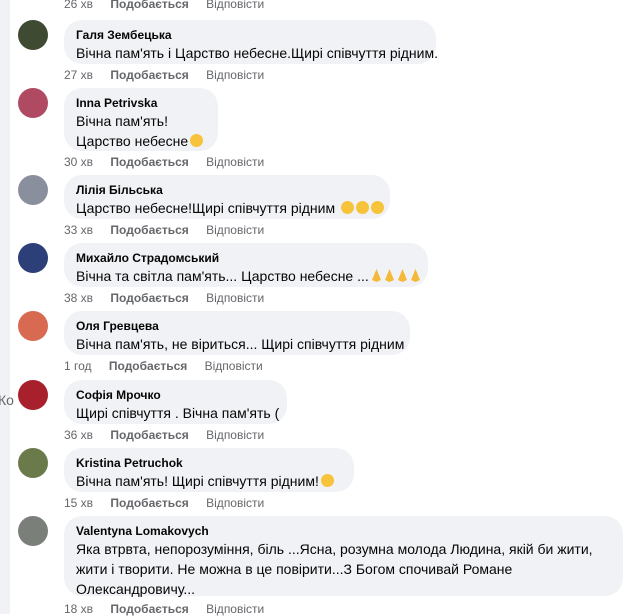 Image resolution: width=637 pixels, height=616 pixels. What do you see at coordinates (78, 162) in the screenshot?
I see `comment-time: 30 хв` at bounding box center [78, 162].